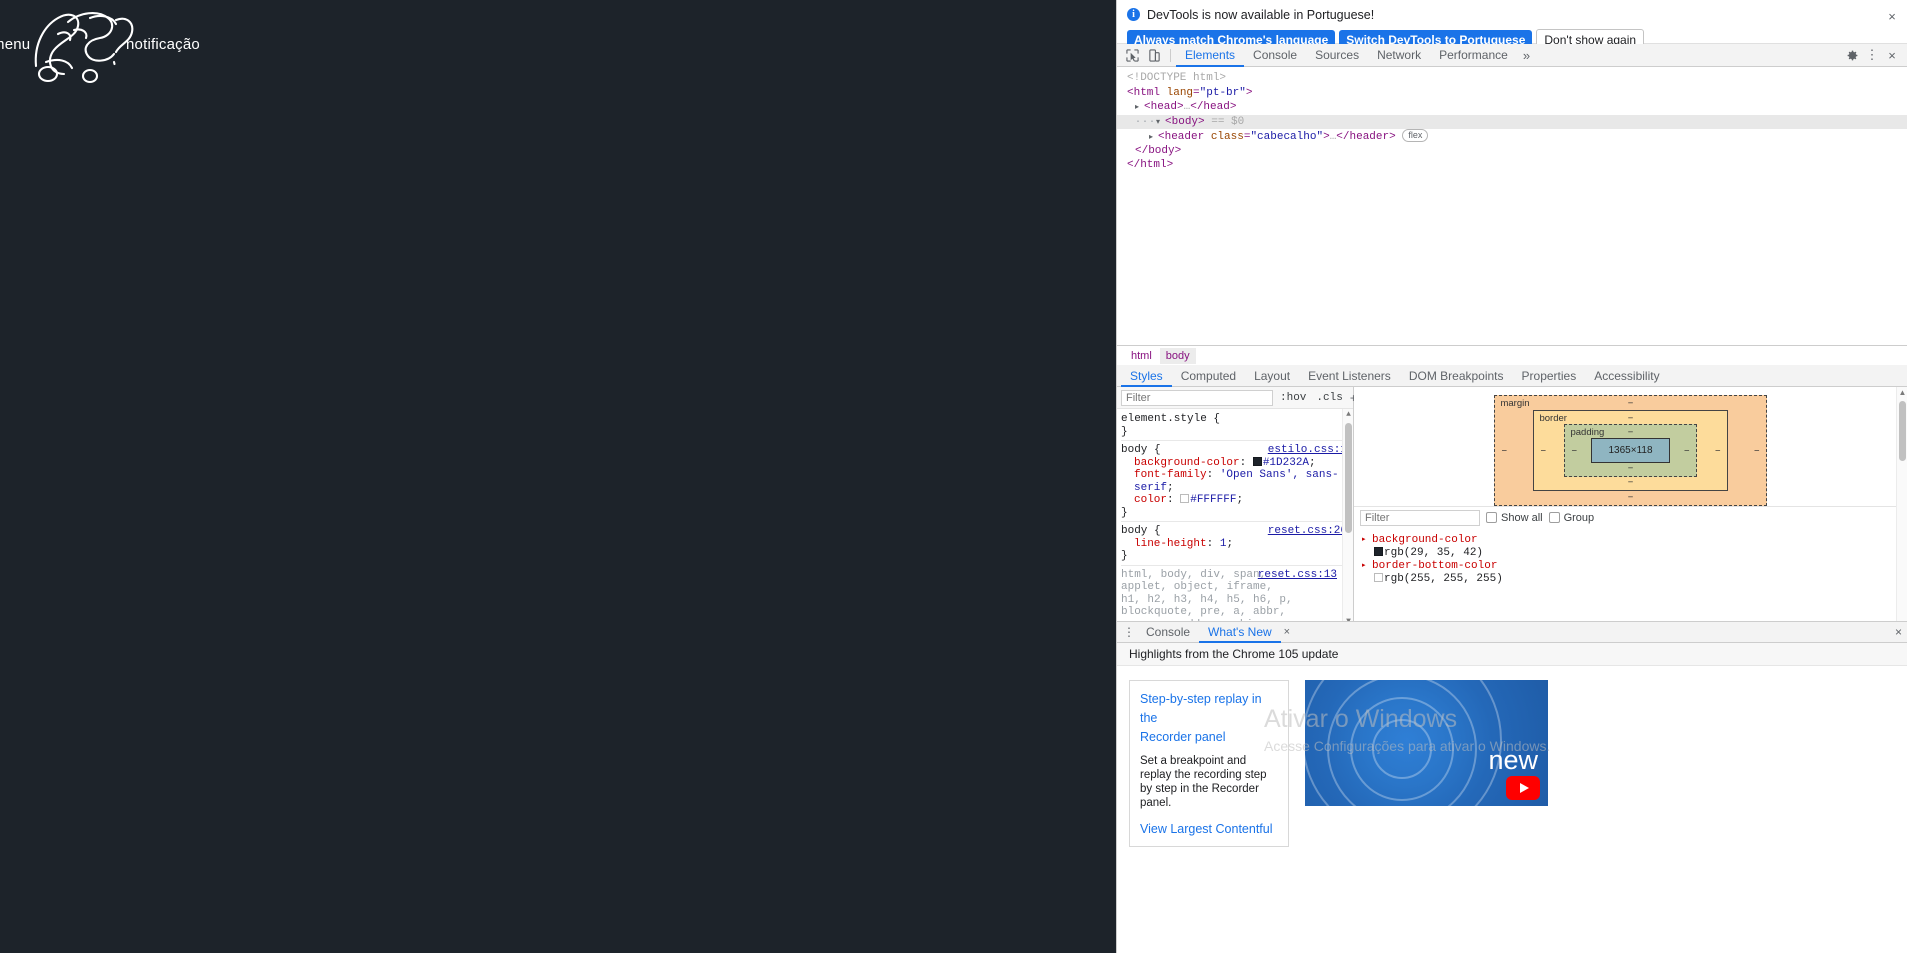  I want to click on card-second-link: View Largest Contentful, so click(1209, 829).